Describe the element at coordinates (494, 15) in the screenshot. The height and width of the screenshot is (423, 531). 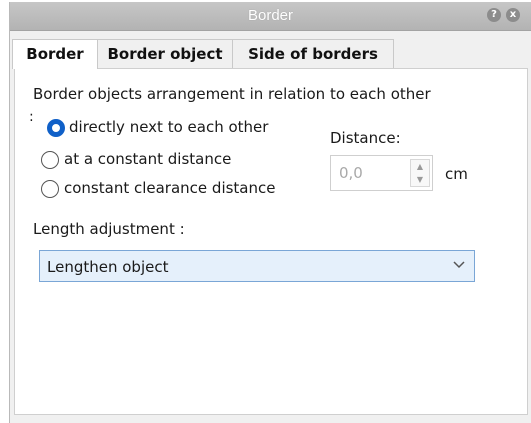
I see `help-icon: ?` at that location.